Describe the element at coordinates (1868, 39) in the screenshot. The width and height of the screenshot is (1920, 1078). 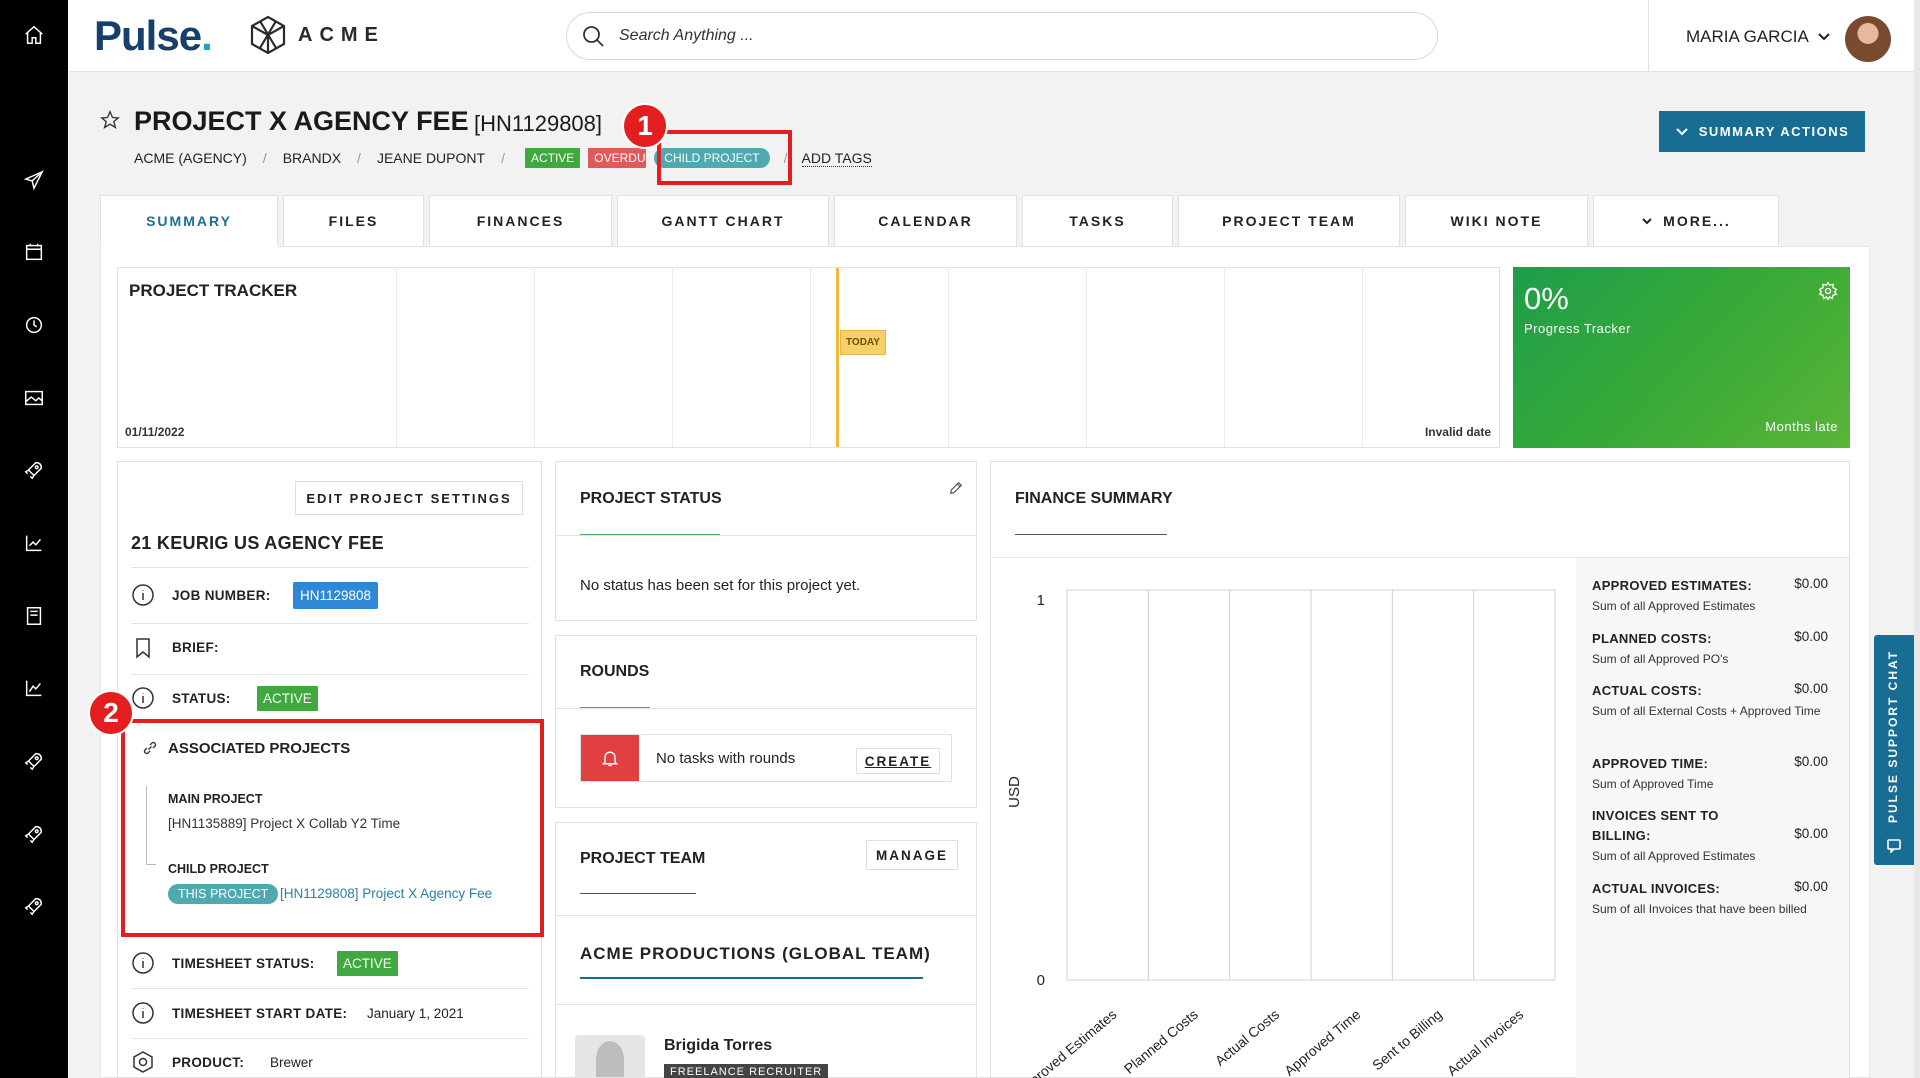
I see `avatar` at that location.